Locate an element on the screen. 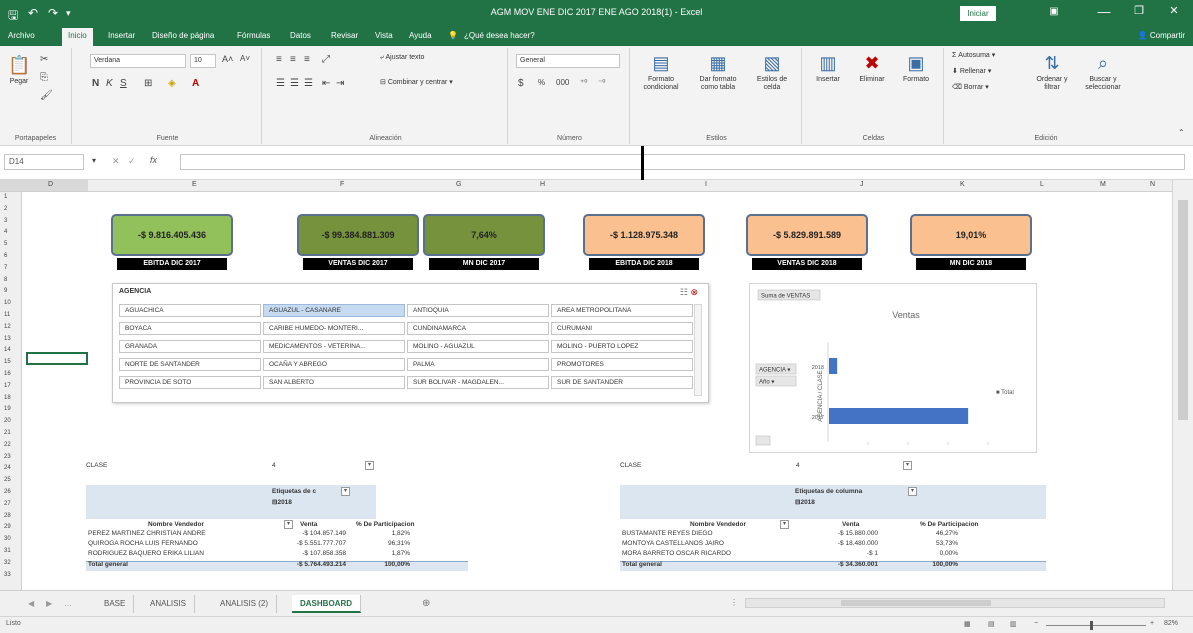 Image resolution: width=1193 pixels, height=633 pixels. slicer-item: PALMA is located at coordinates (478, 364).